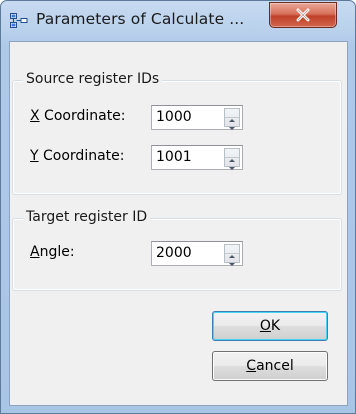  I want to click on source-group-caption: Source register IDs, so click(93, 79).